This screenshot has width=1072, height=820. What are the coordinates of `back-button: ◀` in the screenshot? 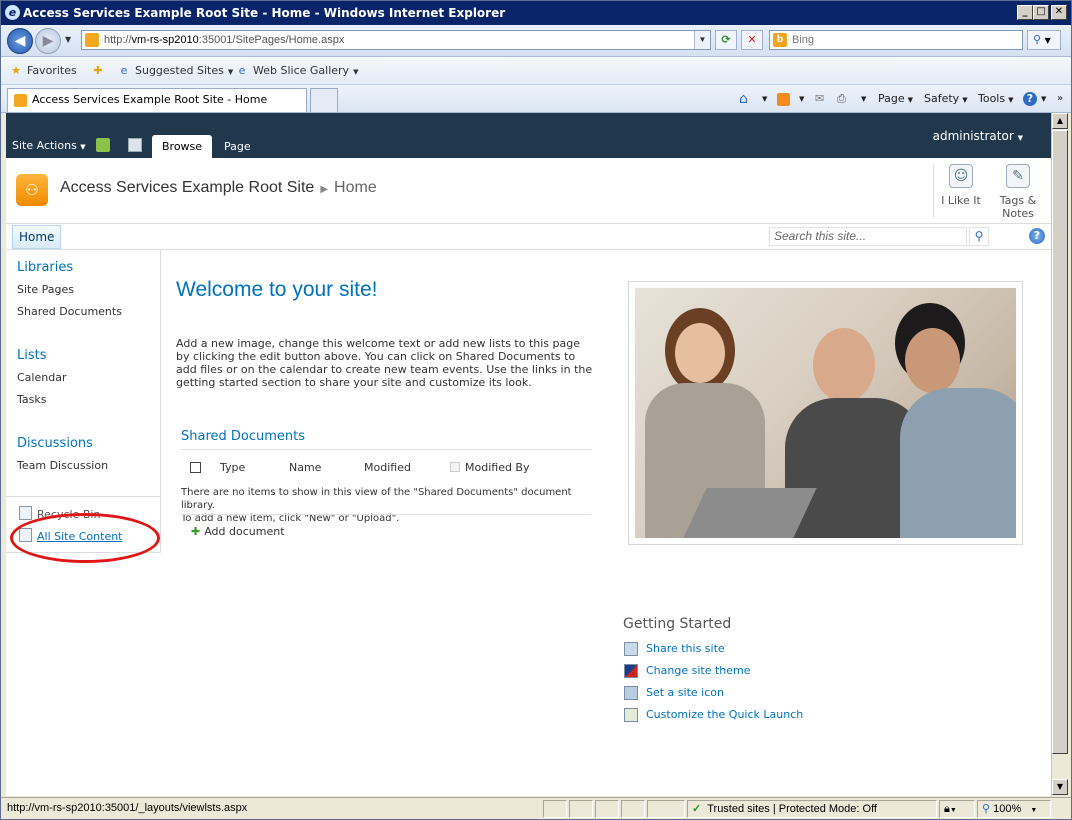 It's located at (20, 41).